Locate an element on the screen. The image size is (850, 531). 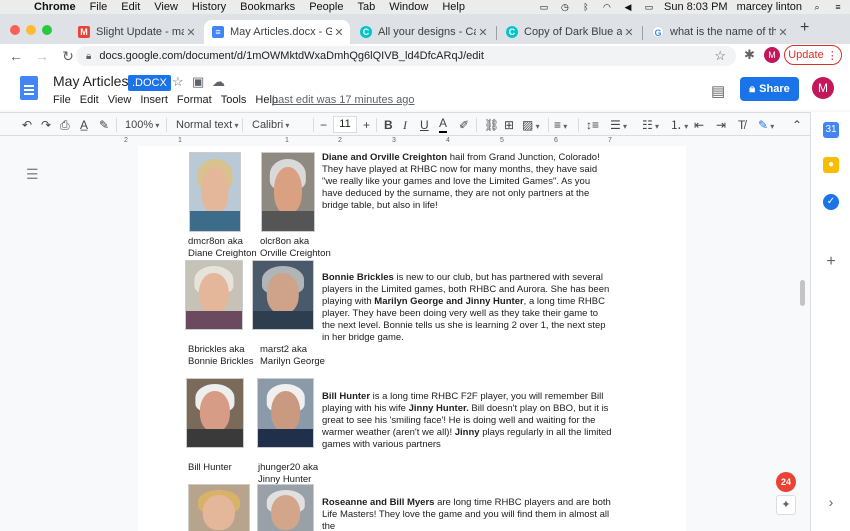
clear-formatting-icon: T̸ is located at coordinates (741, 125).